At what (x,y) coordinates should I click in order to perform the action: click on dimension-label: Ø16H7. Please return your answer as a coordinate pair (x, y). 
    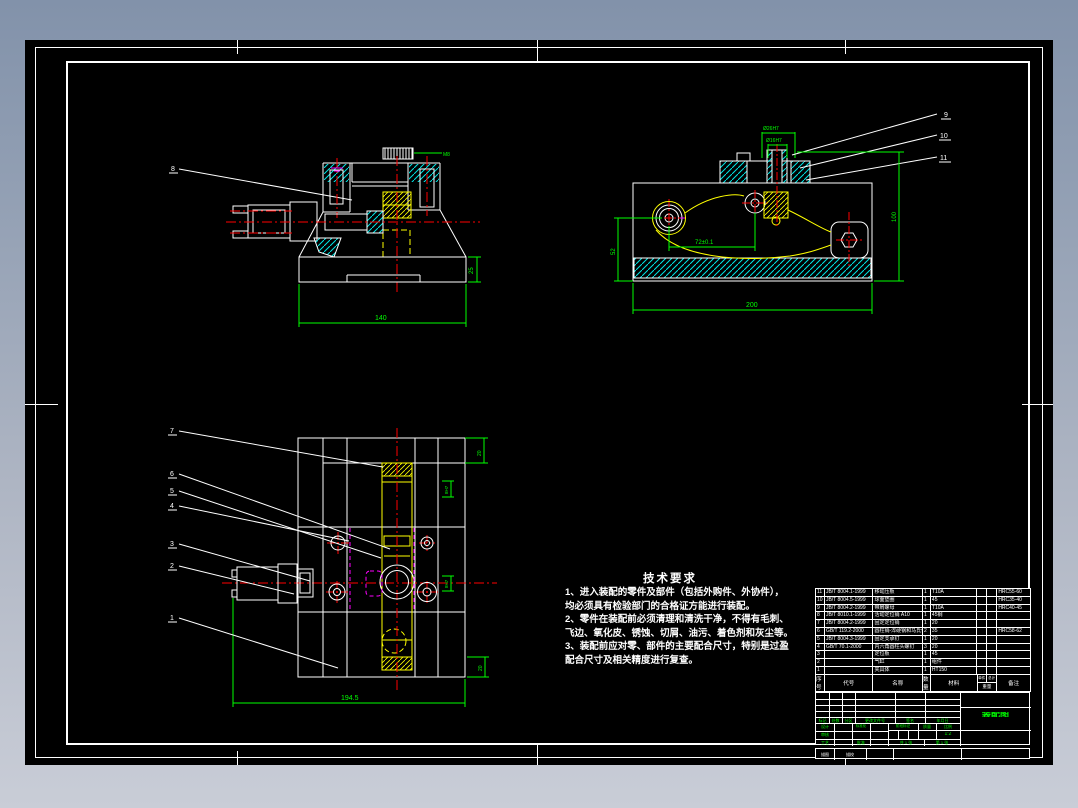
    Looking at the image, I should click on (774, 141).